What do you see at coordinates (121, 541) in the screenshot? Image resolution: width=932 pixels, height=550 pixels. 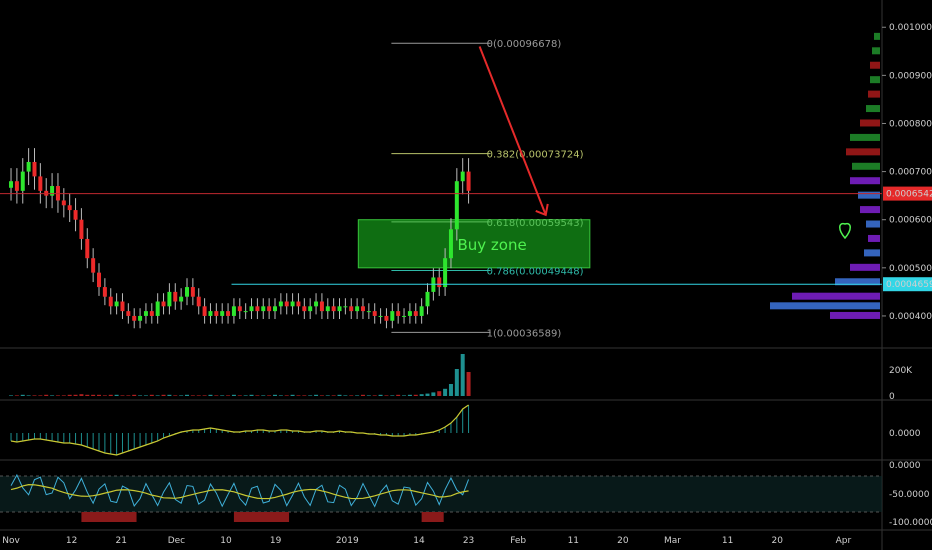 I see `time-tick-label: 21` at bounding box center [121, 541].